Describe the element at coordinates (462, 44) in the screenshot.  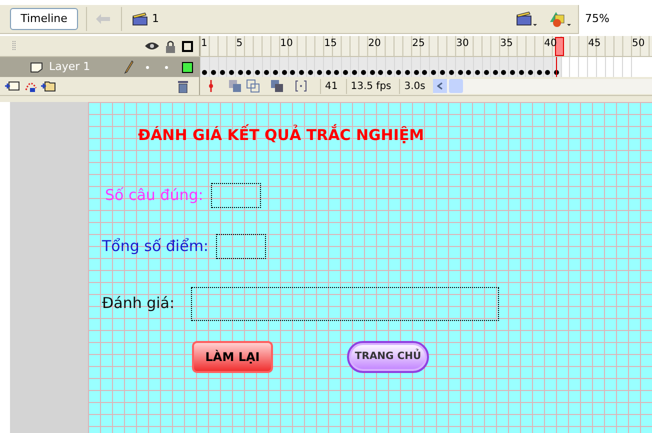
I see `frame-number: 30` at that location.